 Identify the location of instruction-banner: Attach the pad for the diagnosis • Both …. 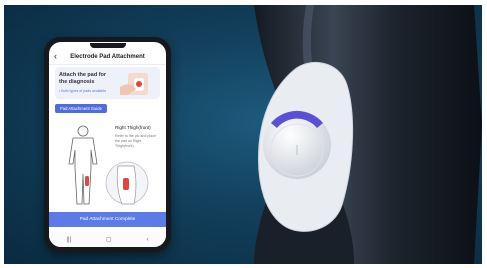
(107, 83).